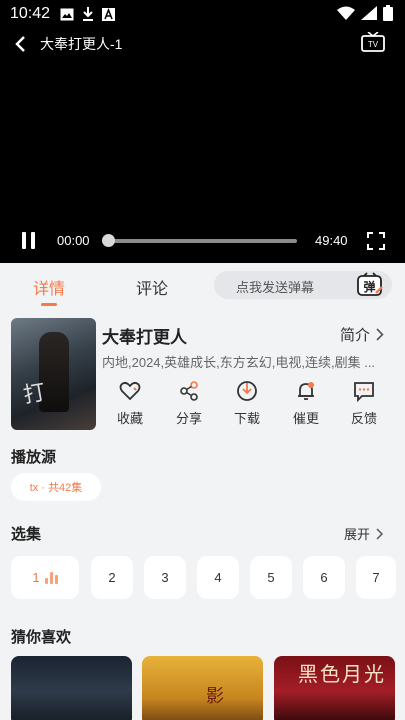 Image resolution: width=405 pixels, height=720 pixels. I want to click on download-status-icon, so click(88, 14).